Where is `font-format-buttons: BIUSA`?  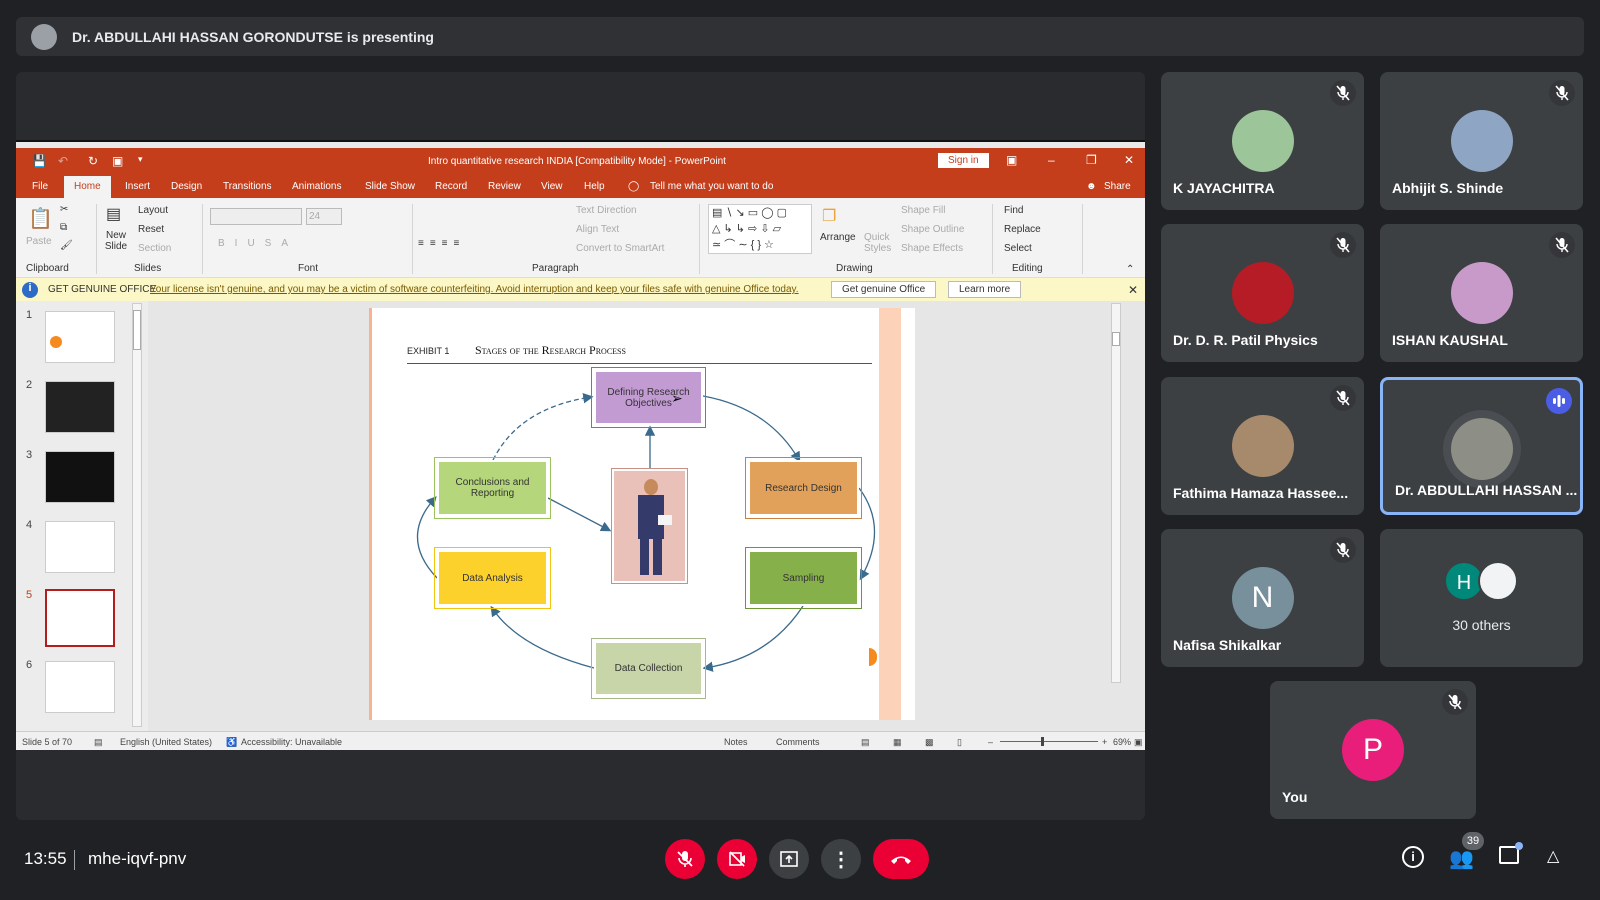 font-format-buttons: BIUSA is located at coordinates (258, 243).